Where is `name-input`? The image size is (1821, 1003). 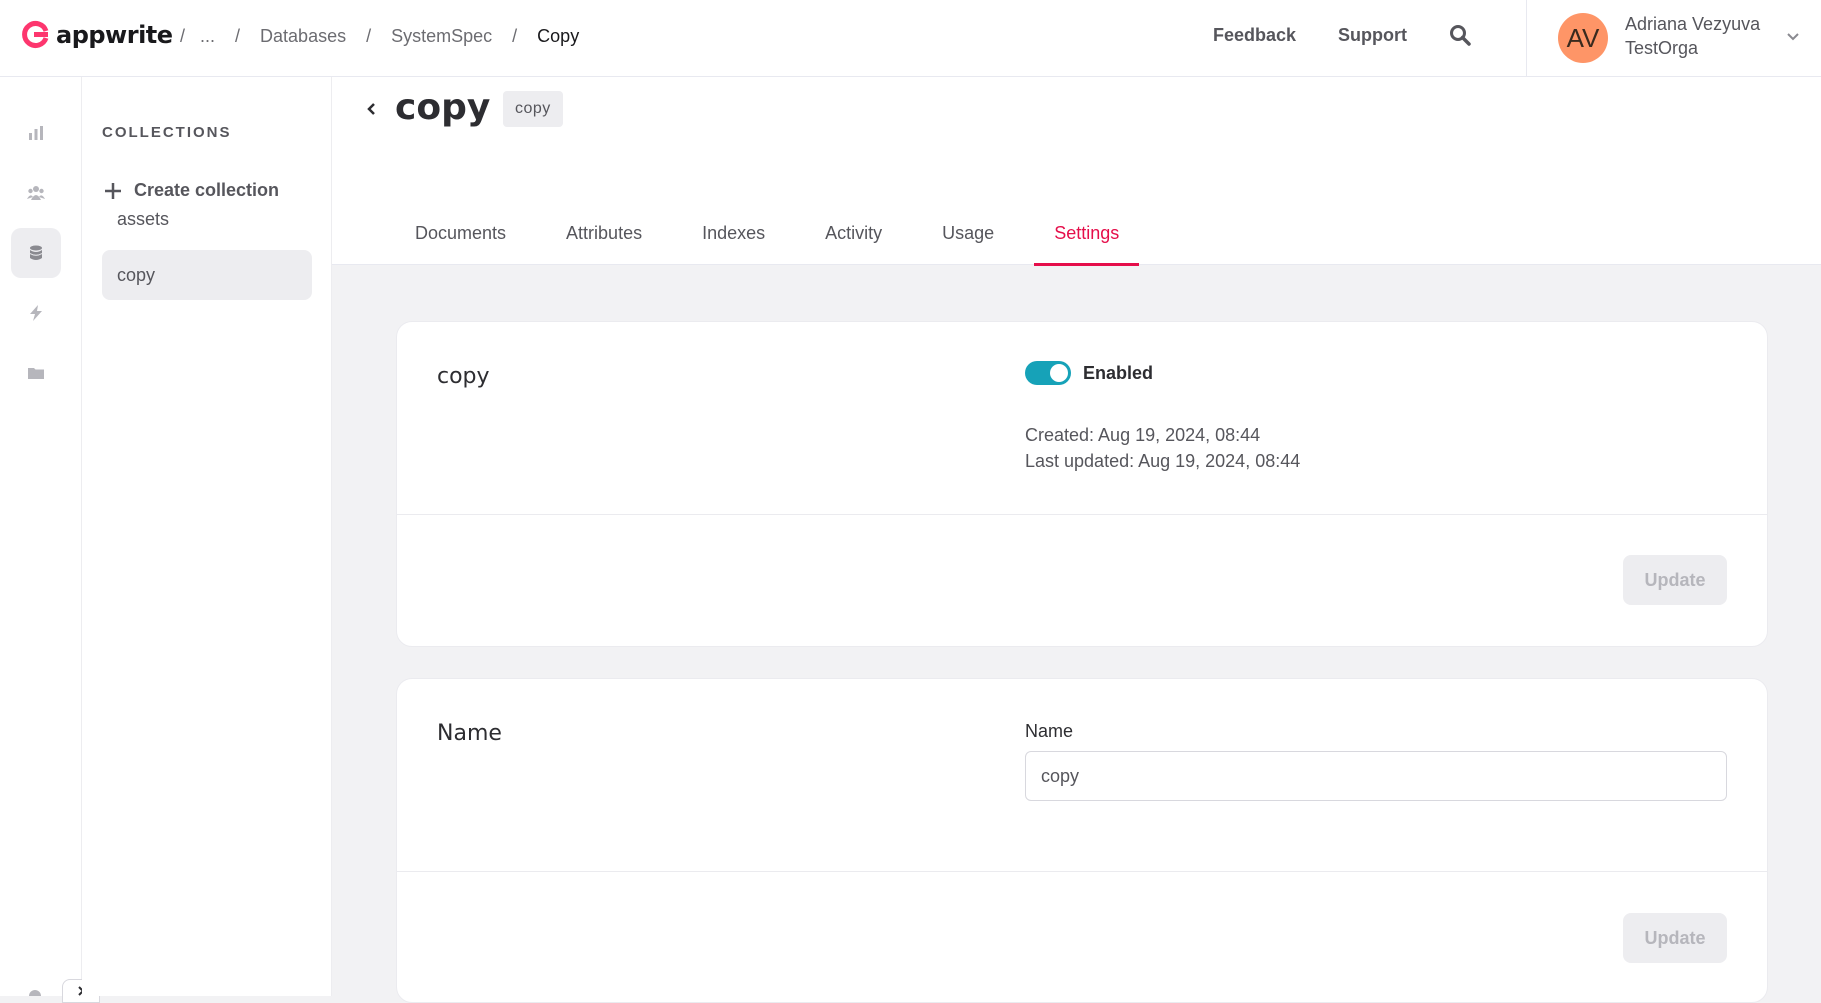
name-input is located at coordinates (1376, 776).